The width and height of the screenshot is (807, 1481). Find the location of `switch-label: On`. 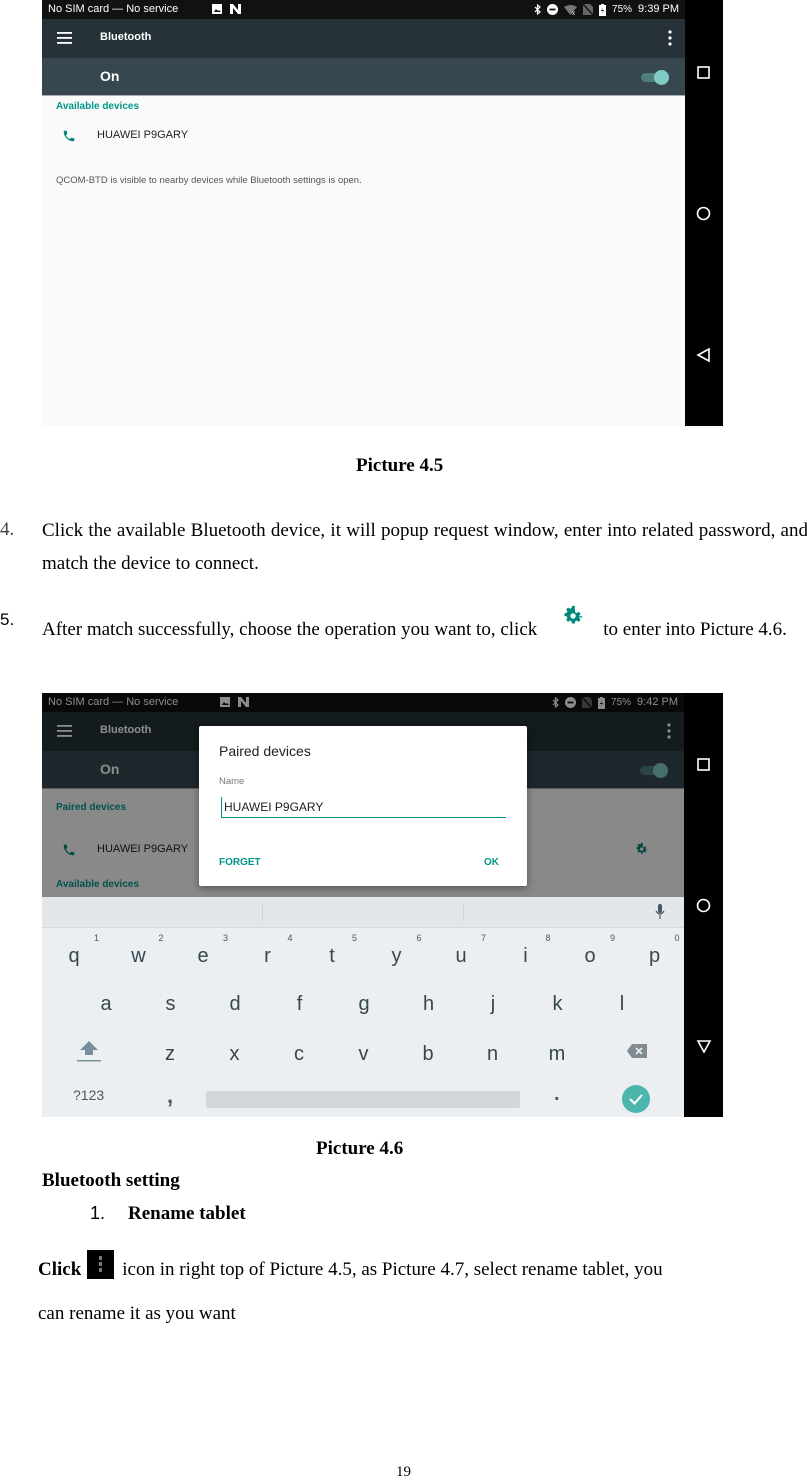

switch-label: On is located at coordinates (110, 76).